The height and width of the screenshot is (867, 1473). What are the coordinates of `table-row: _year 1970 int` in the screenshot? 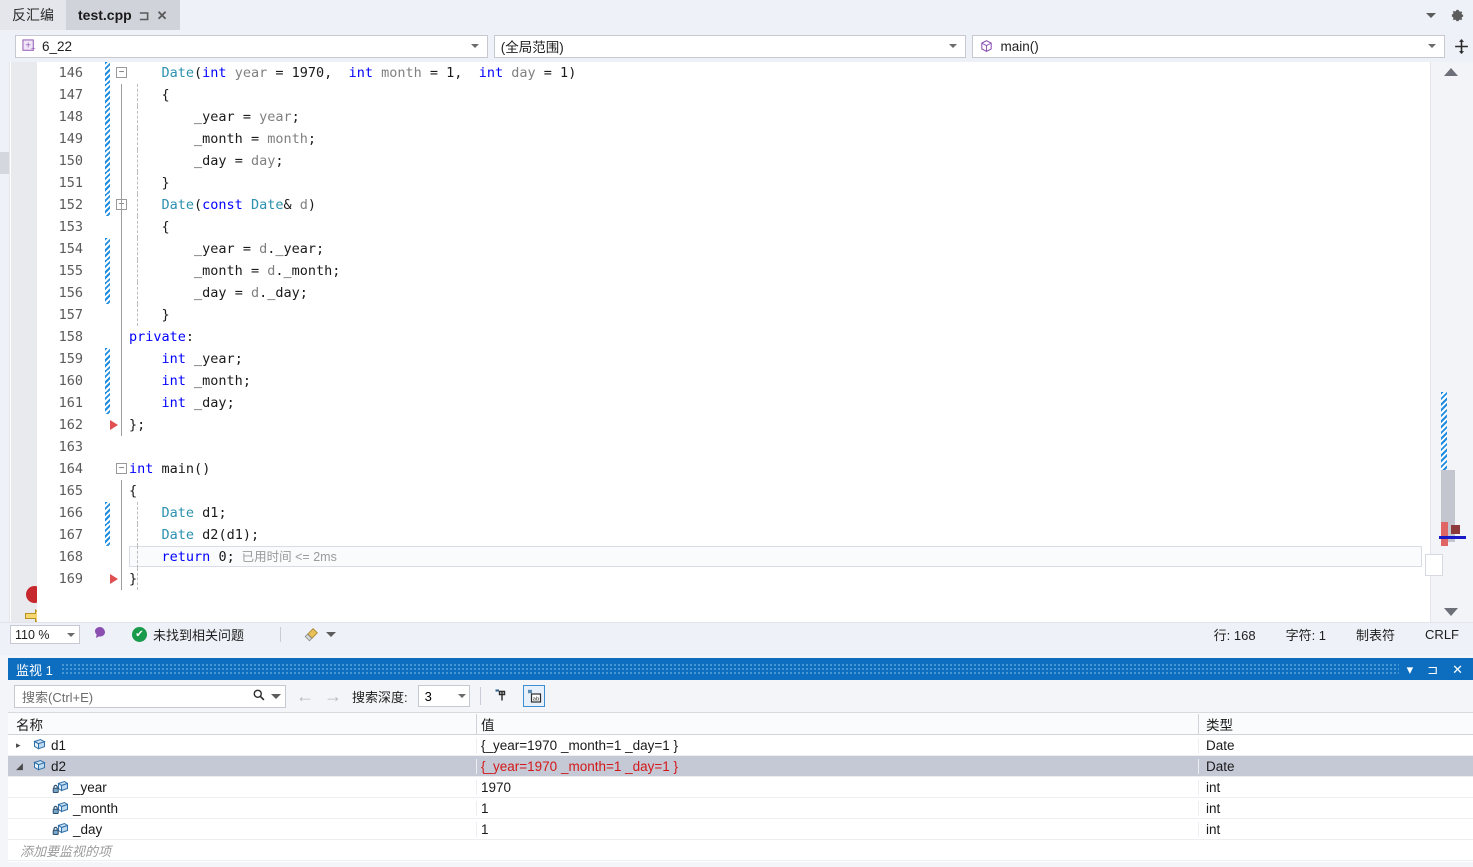 It's located at (740, 787).